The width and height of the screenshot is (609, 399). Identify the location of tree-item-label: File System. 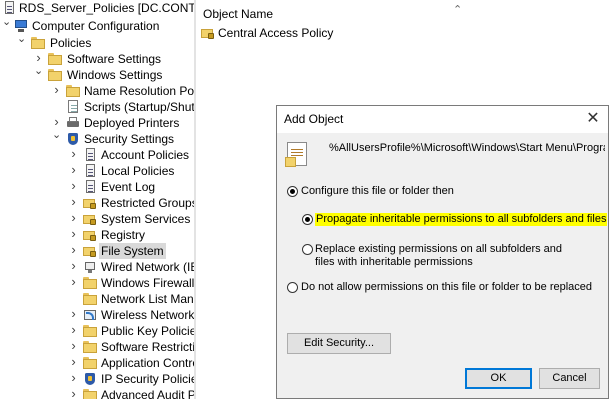
(132, 251).